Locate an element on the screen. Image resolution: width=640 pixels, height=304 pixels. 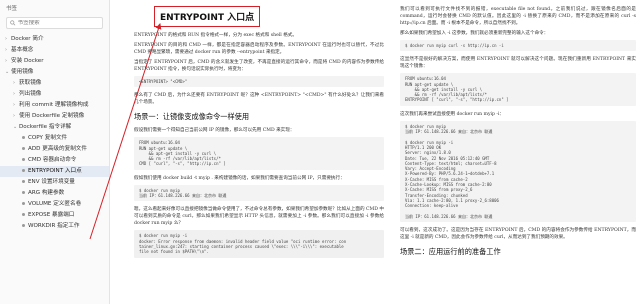
paragraph: 这次我们再来尝试直接使用 docker run myip -i： is located at coordinates (452, 114).